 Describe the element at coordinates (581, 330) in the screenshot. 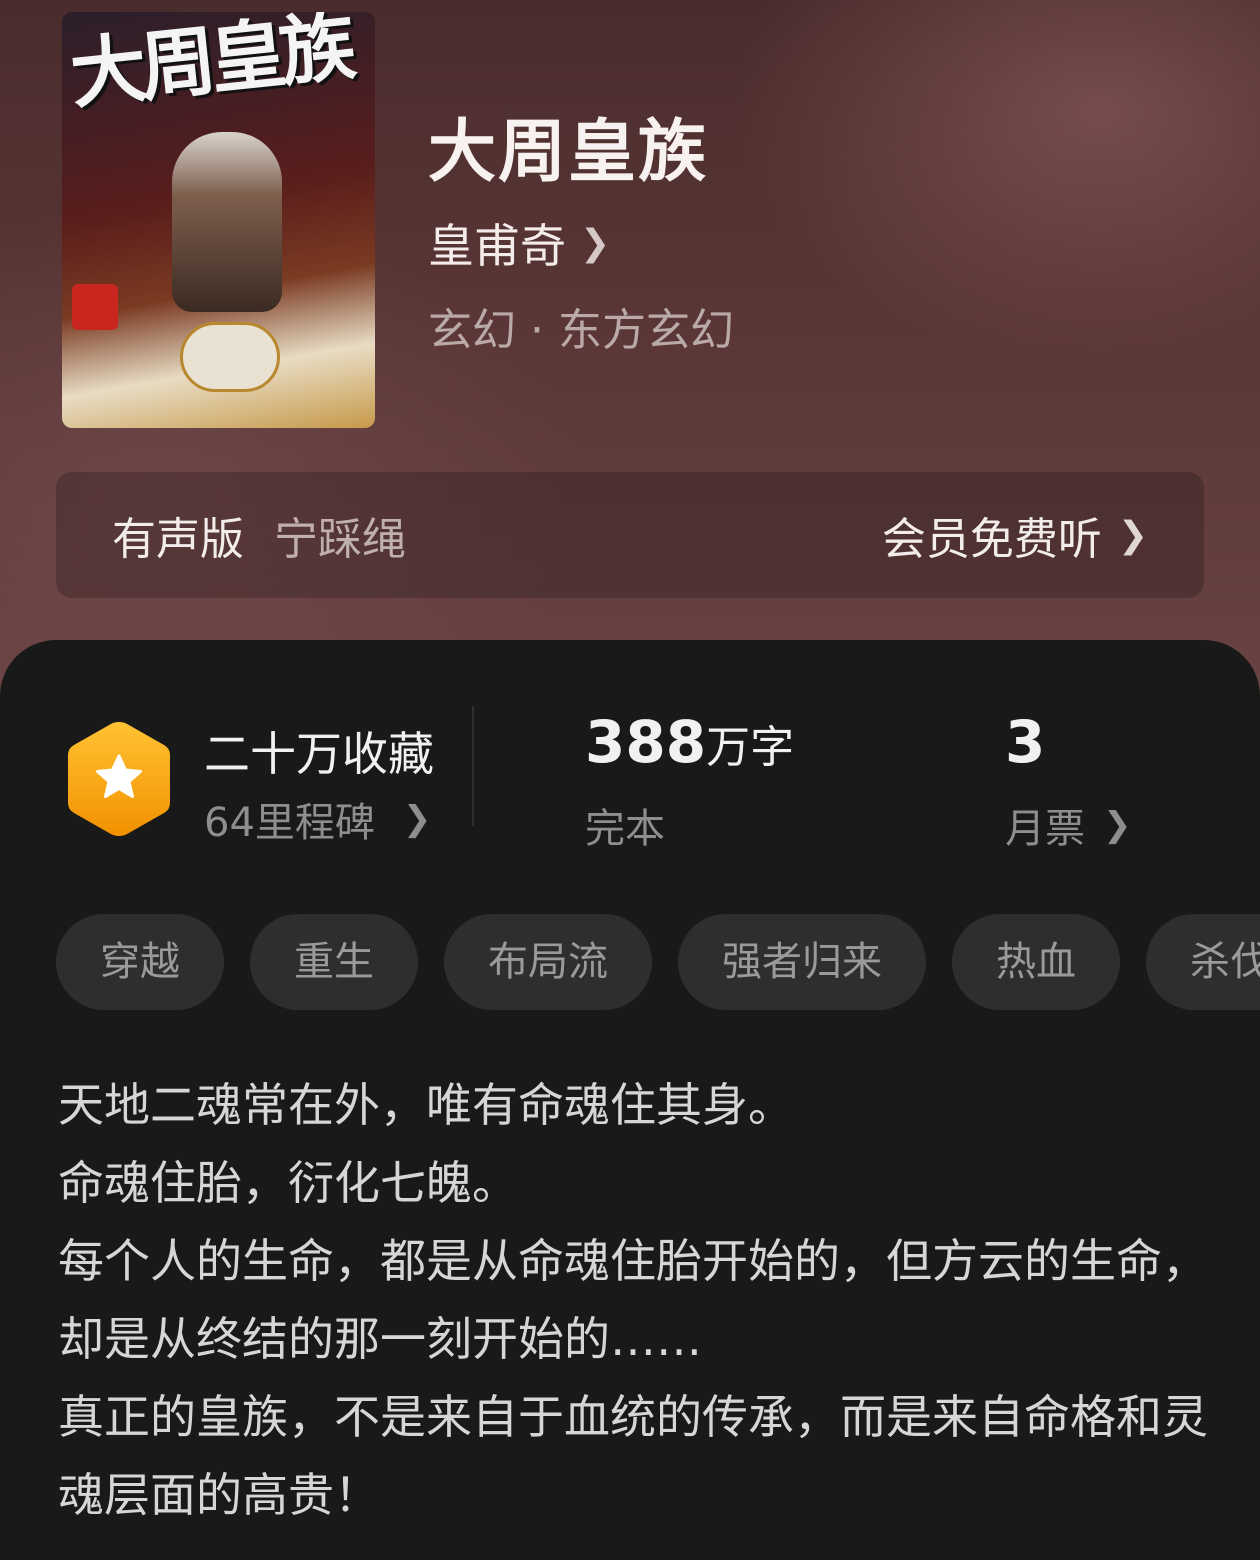

I see `book-genre: 玄幻 · 东方玄幻` at that location.